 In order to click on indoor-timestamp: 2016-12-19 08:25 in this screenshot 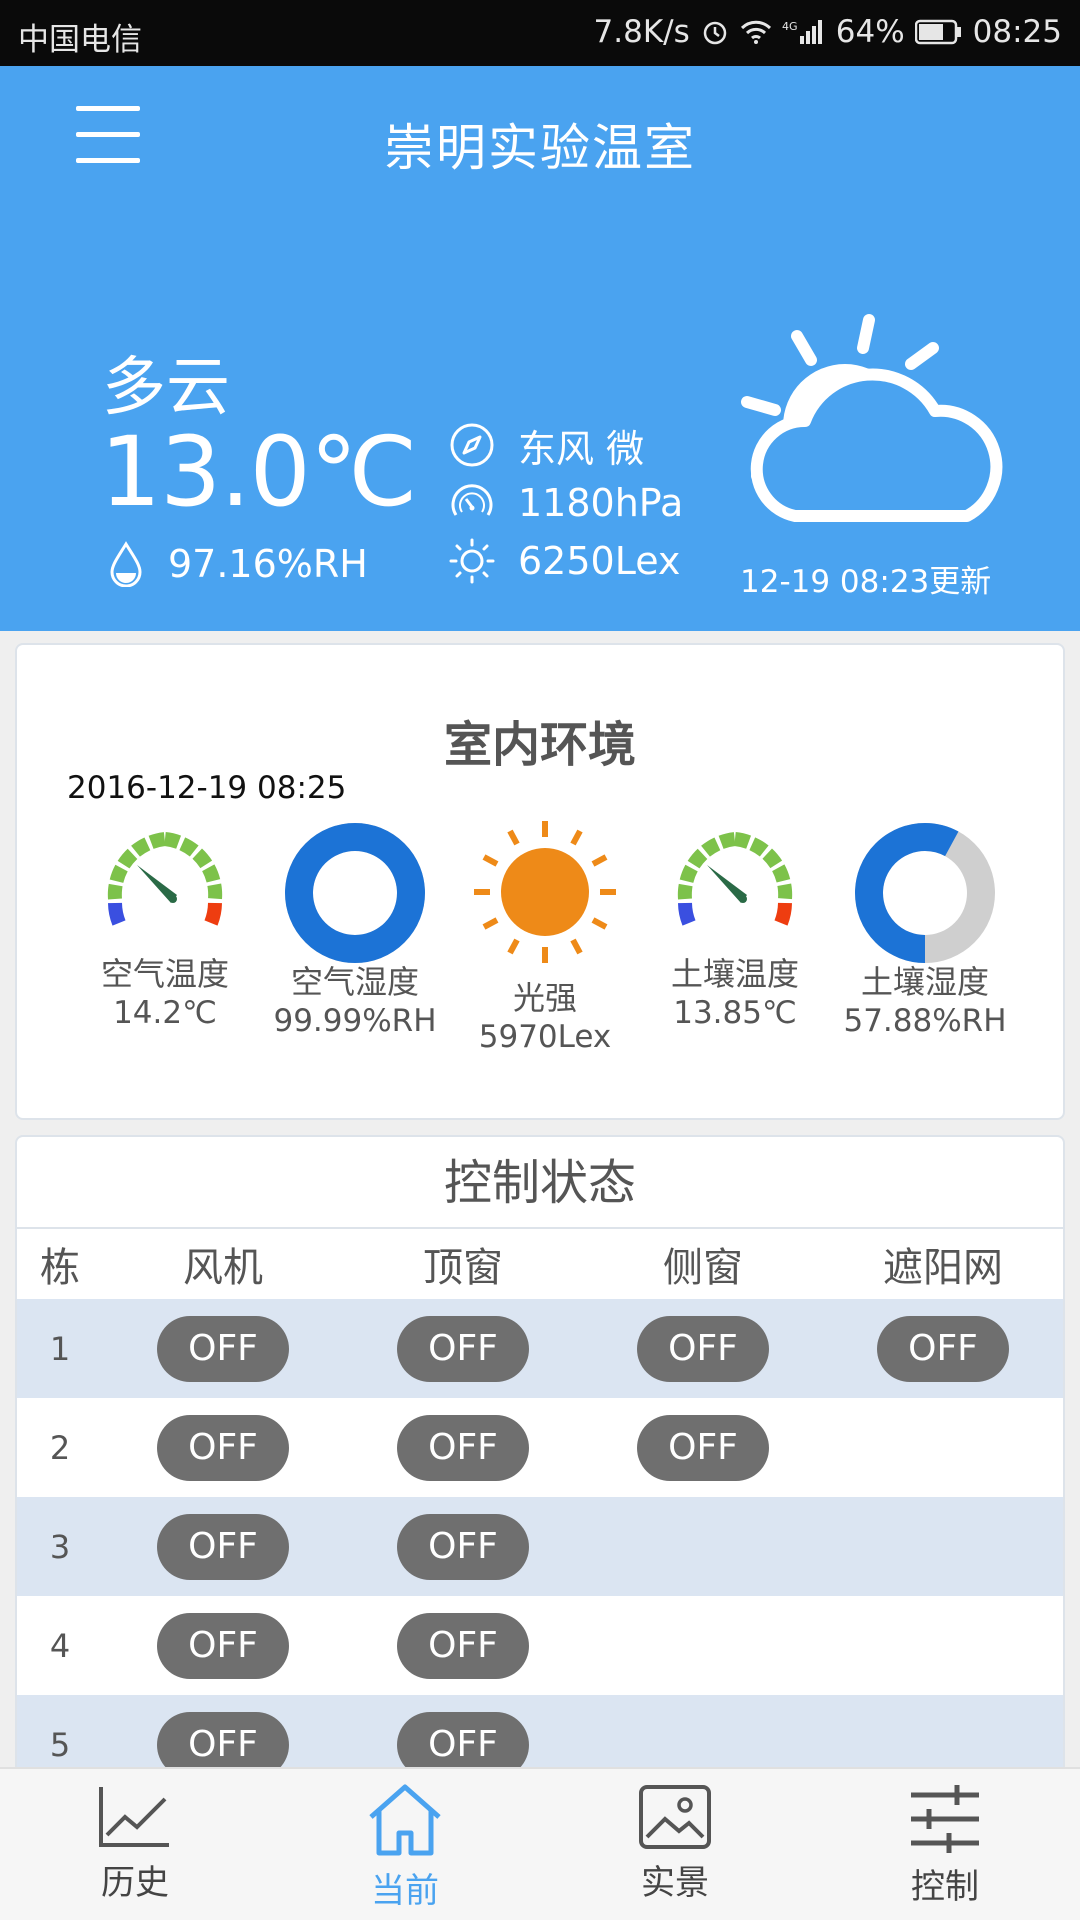, I will do `click(207, 788)`.